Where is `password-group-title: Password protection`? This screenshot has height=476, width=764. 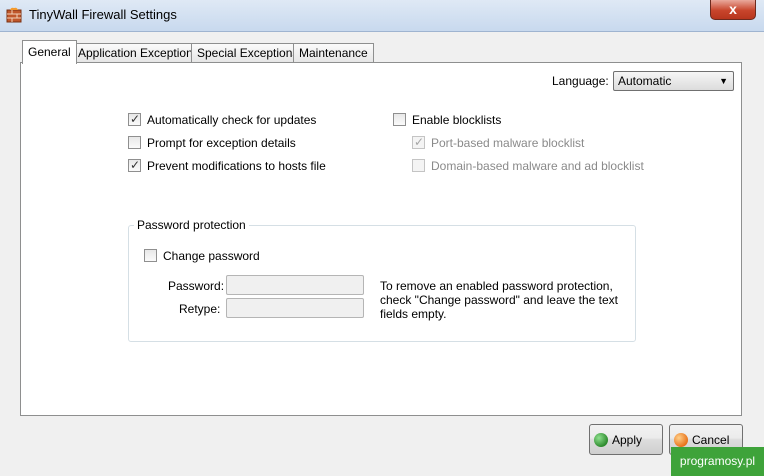
password-group-title: Password protection is located at coordinates (191, 225).